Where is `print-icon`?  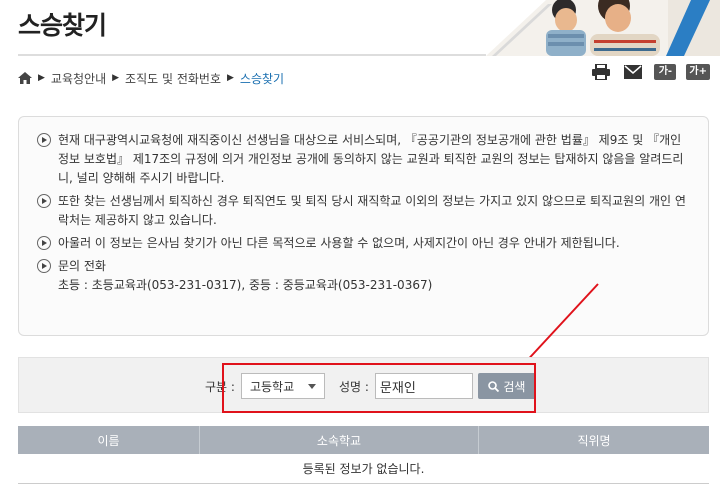 print-icon is located at coordinates (601, 72).